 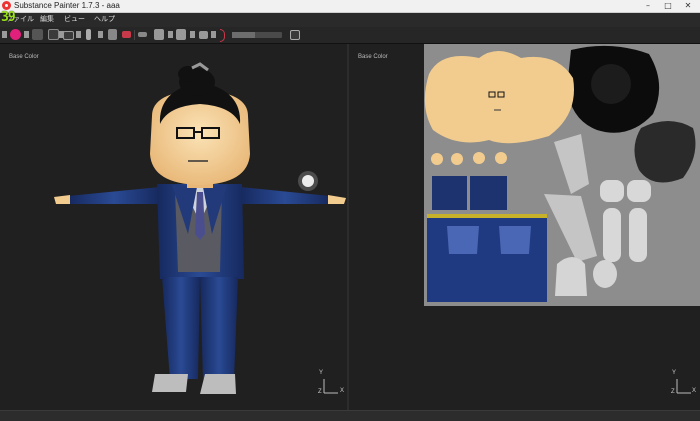 I want to click on settings-icon, so click(x=78, y=34).